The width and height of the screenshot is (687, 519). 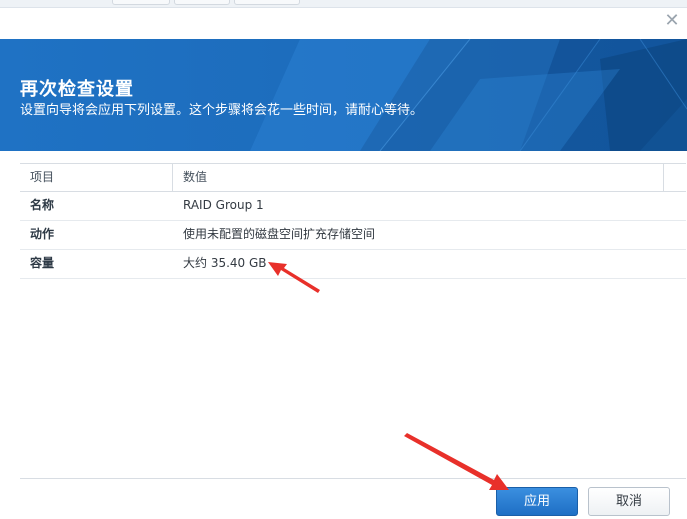 I want to click on background-tab-strip, so click(x=343, y=4).